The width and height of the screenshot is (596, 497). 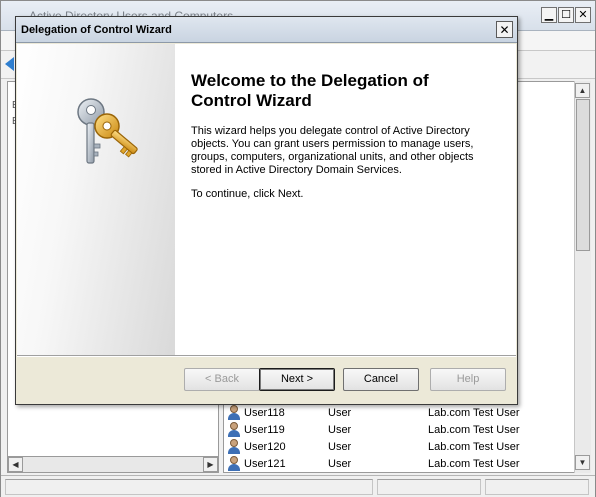 What do you see at coordinates (265, 447) in the screenshot?
I see `user-name: User120` at bounding box center [265, 447].